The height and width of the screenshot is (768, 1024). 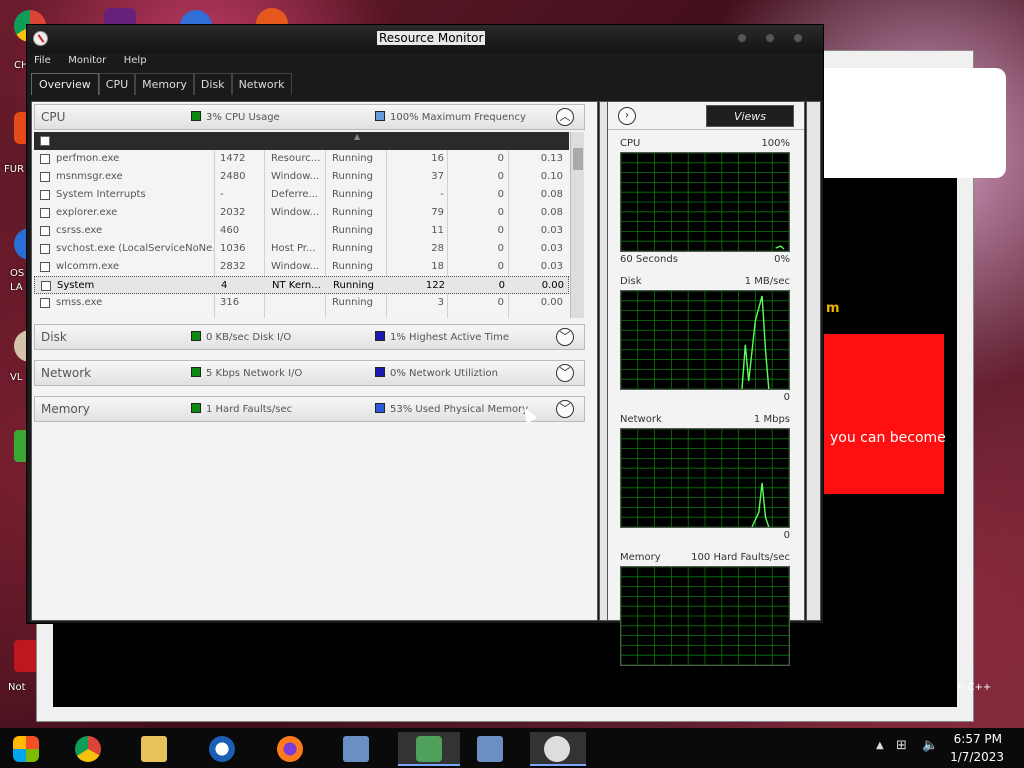 I want to click on network-app-taskbar-icon, so click(x=356, y=749).